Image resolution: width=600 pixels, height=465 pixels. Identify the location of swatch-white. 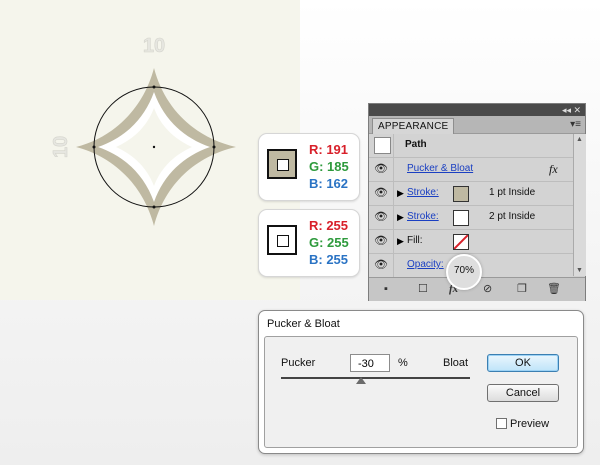
(282, 240).